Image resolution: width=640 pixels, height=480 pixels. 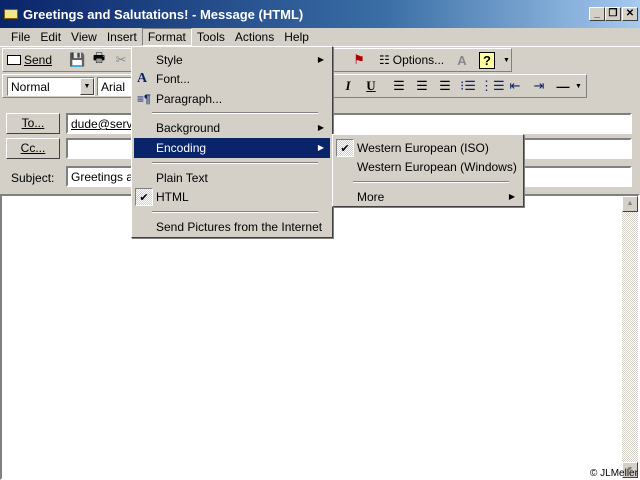 What do you see at coordinates (142, 78) in the screenshot?
I see `font-icon: A` at bounding box center [142, 78].